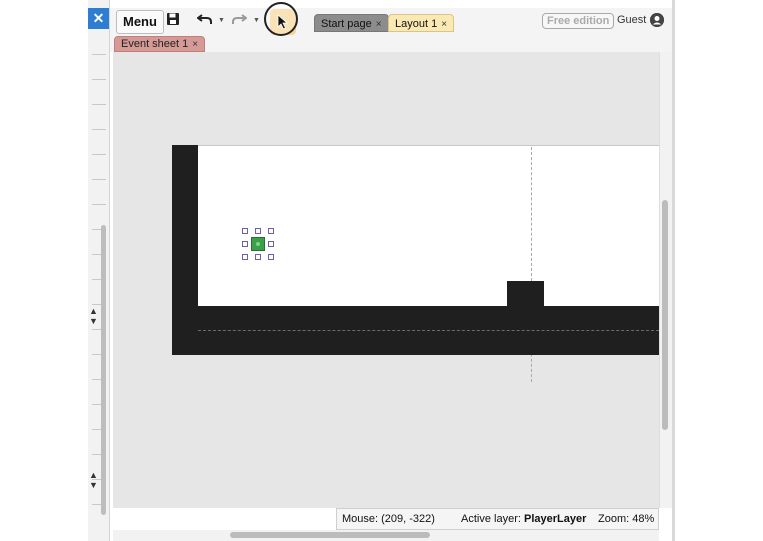 The height and width of the screenshot is (541, 763). I want to click on viewport-guide-horizontal, so click(428, 330).